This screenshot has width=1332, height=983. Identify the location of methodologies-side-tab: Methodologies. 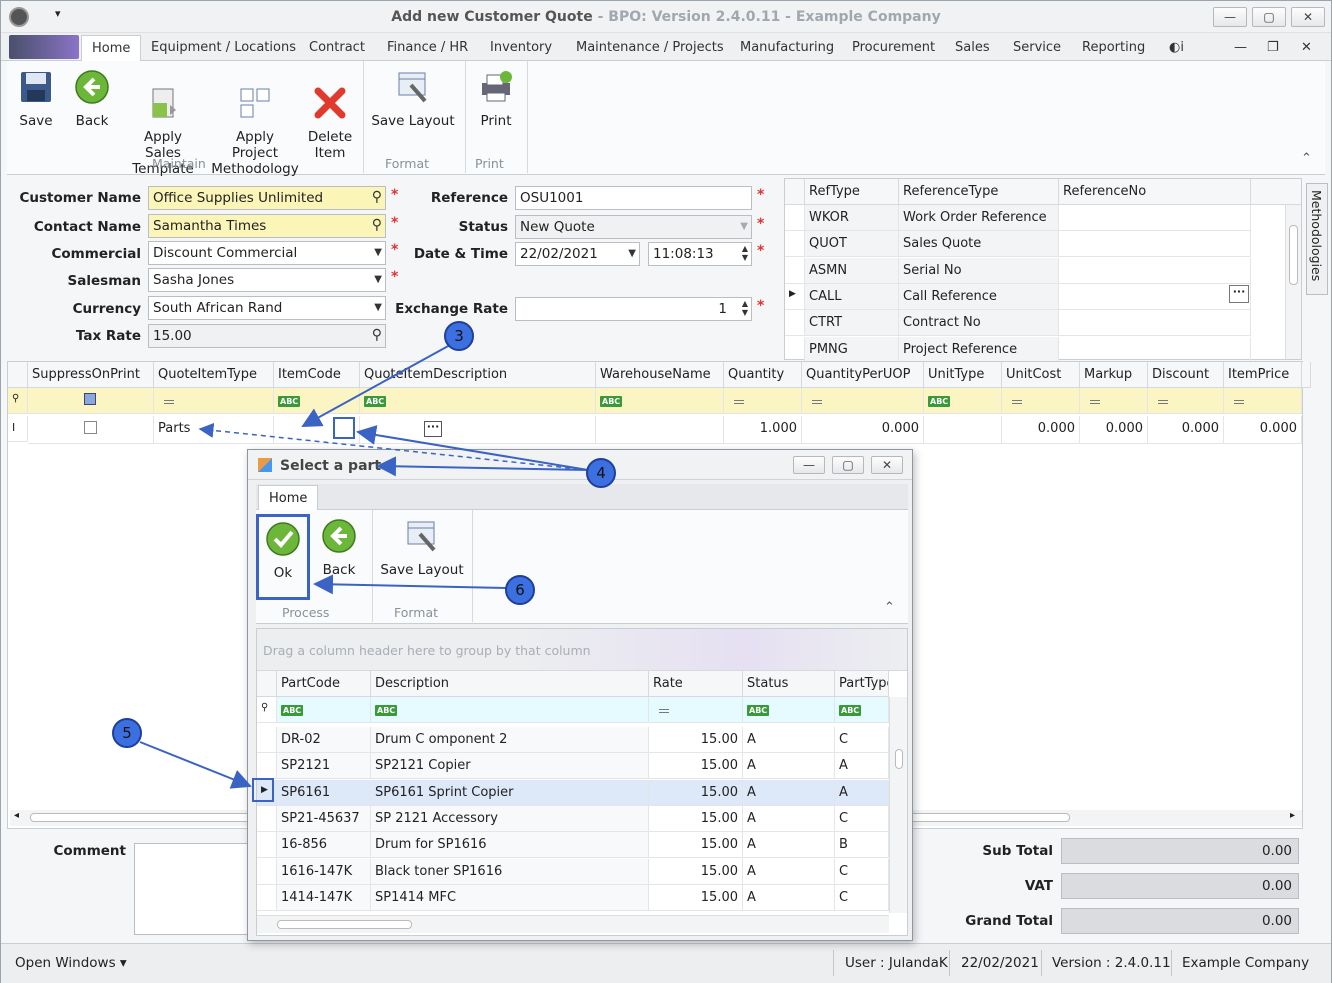
(1317, 239).